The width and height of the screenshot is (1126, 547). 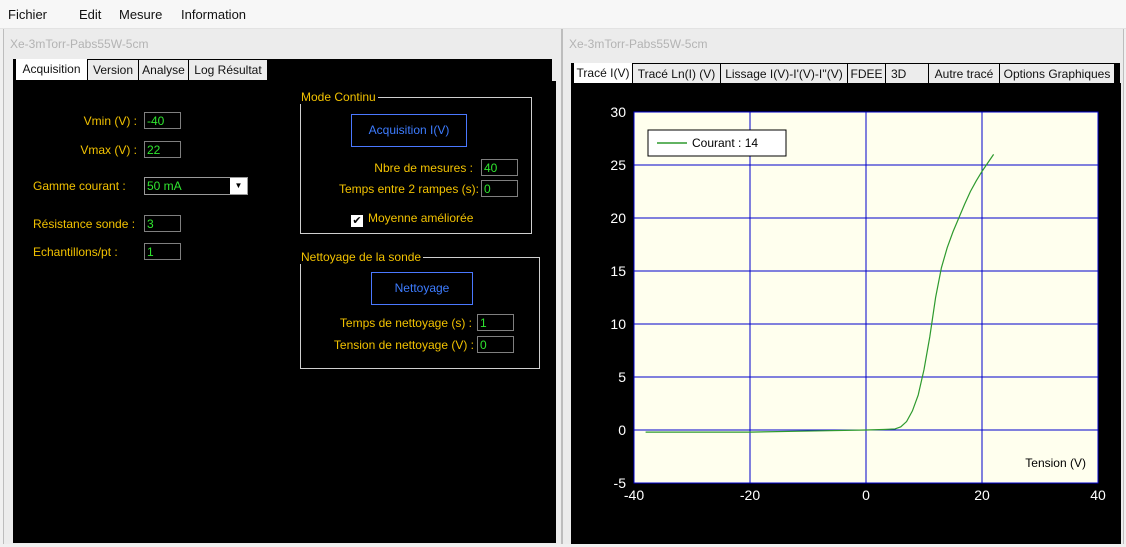 What do you see at coordinates (196, 186) in the screenshot?
I see `gamme-courant-select: 50 mA ▼` at bounding box center [196, 186].